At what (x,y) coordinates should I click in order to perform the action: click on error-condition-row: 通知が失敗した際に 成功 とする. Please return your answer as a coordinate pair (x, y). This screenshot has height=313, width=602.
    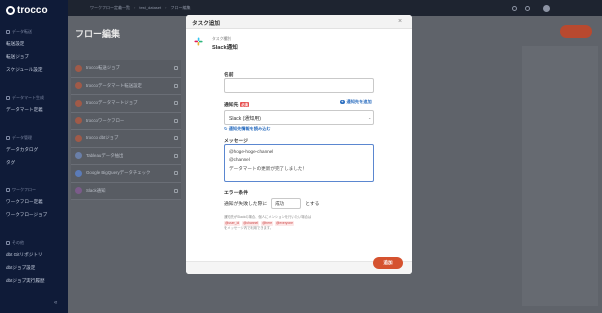
    Looking at the image, I should click on (271, 203).